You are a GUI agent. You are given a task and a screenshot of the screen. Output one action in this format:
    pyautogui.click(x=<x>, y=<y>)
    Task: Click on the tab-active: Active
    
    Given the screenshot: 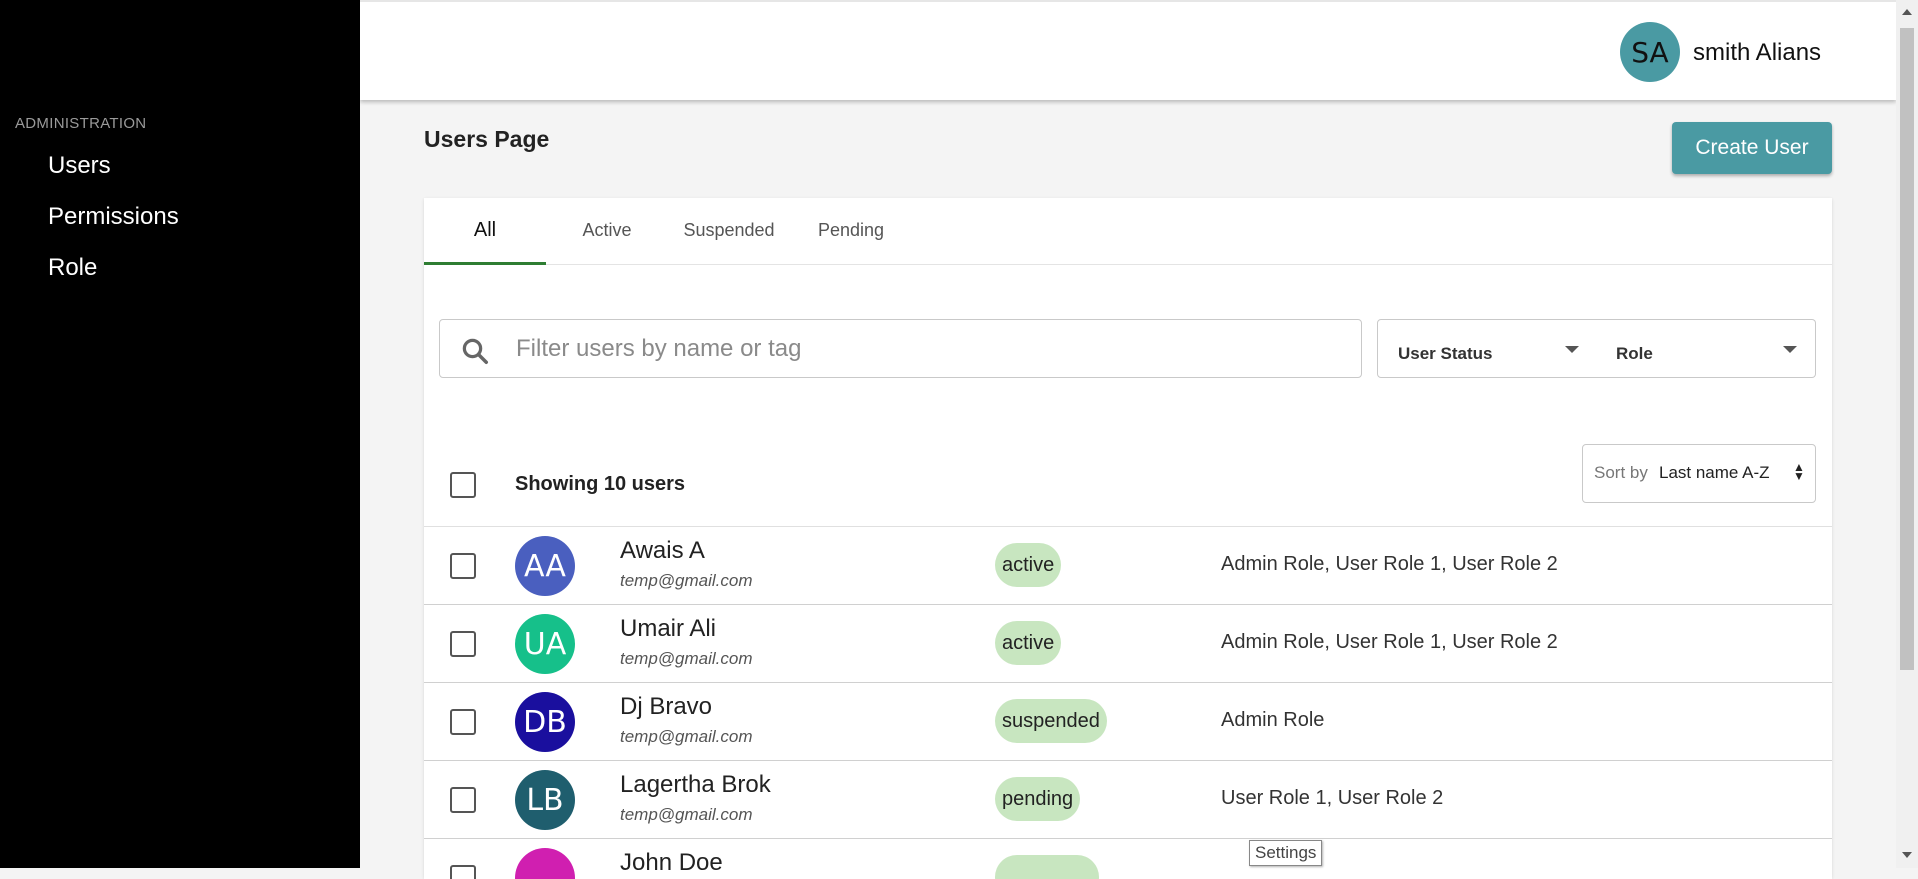 What is the action you would take?
    pyautogui.click(x=607, y=230)
    